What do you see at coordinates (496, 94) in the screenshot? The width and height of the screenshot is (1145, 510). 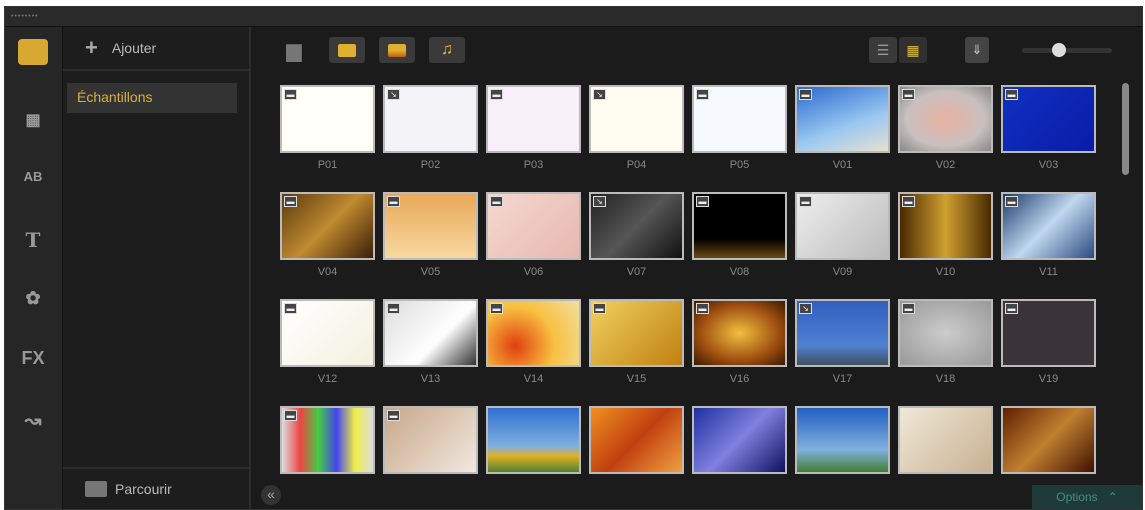 I see `image-type-icon: ▬` at bounding box center [496, 94].